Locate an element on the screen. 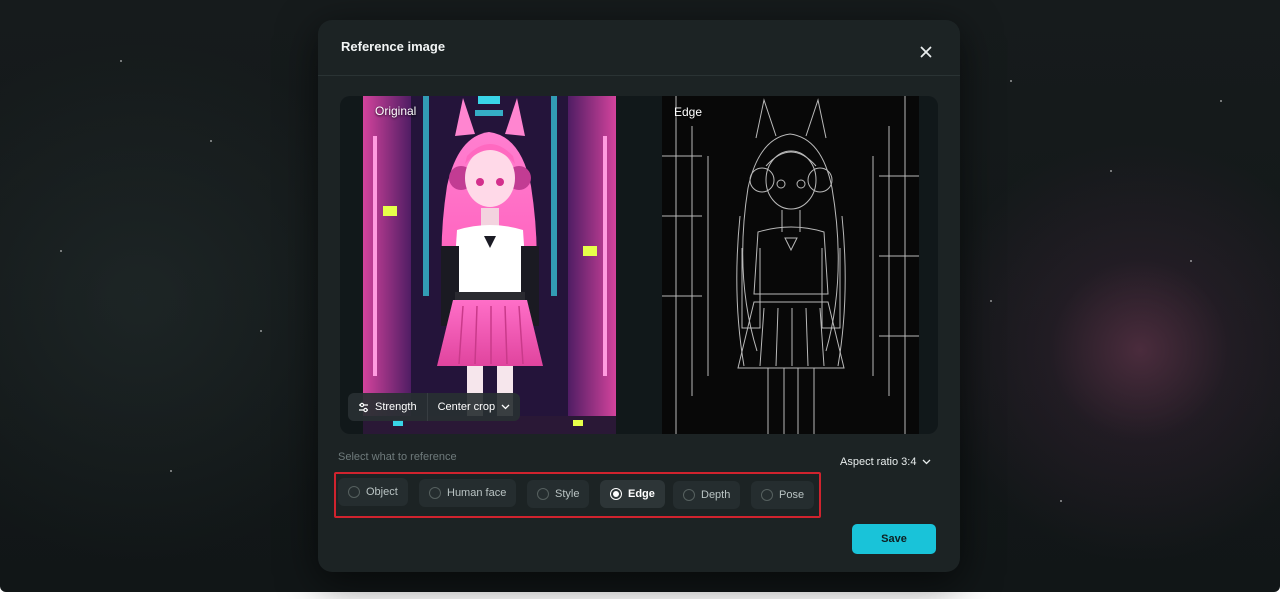  reference-option-style: Style is located at coordinates (558, 494).